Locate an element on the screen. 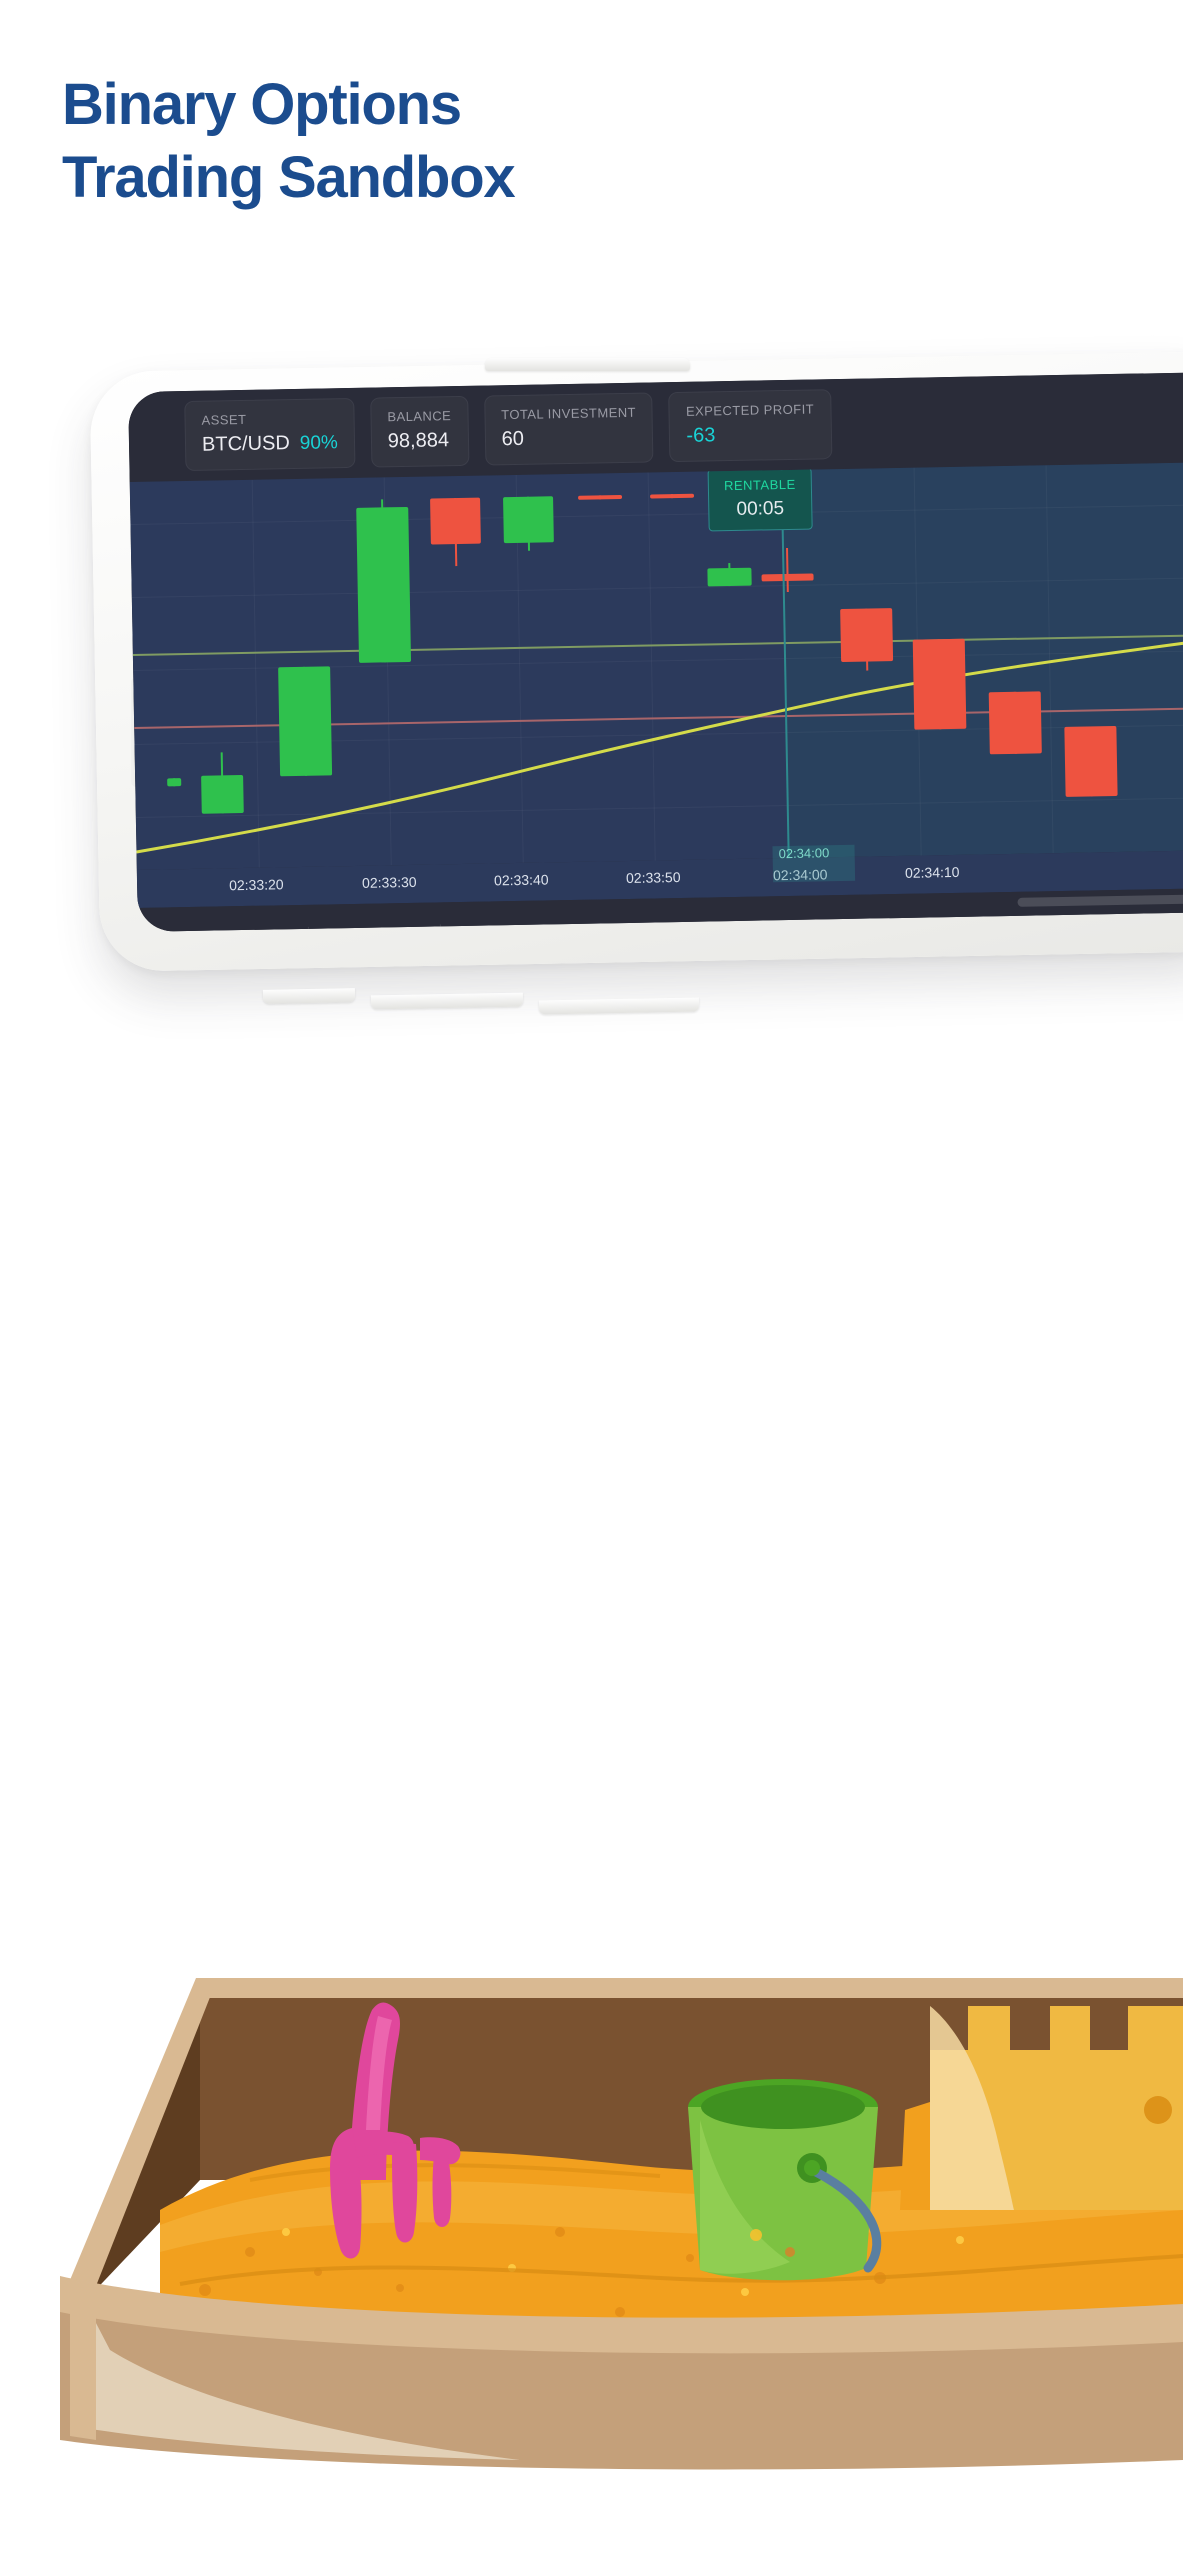 Image resolution: width=1183 pixels, height=2560 pixels. time-tick-3: 02:33:50 is located at coordinates (653, 877).